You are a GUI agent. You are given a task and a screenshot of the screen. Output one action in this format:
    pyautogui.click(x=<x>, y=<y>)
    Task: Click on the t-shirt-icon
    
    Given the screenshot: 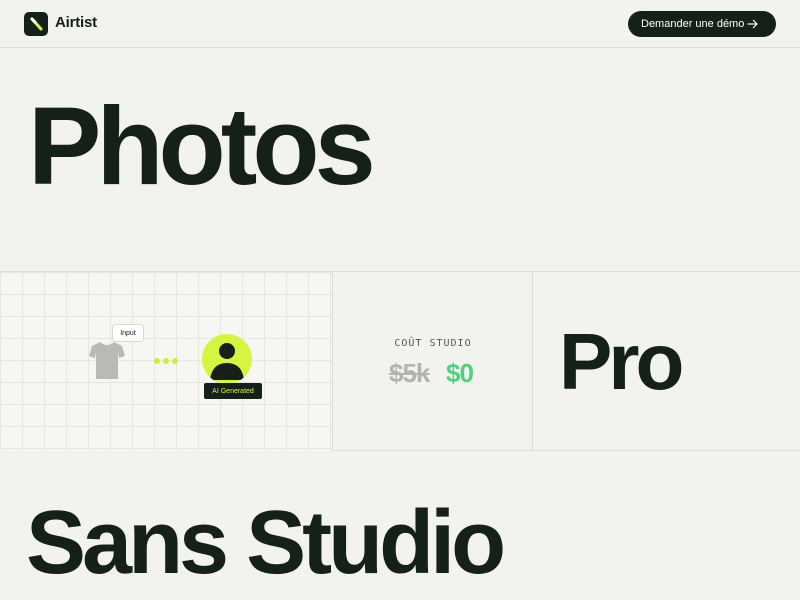 What is the action you would take?
    pyautogui.click(x=107, y=360)
    